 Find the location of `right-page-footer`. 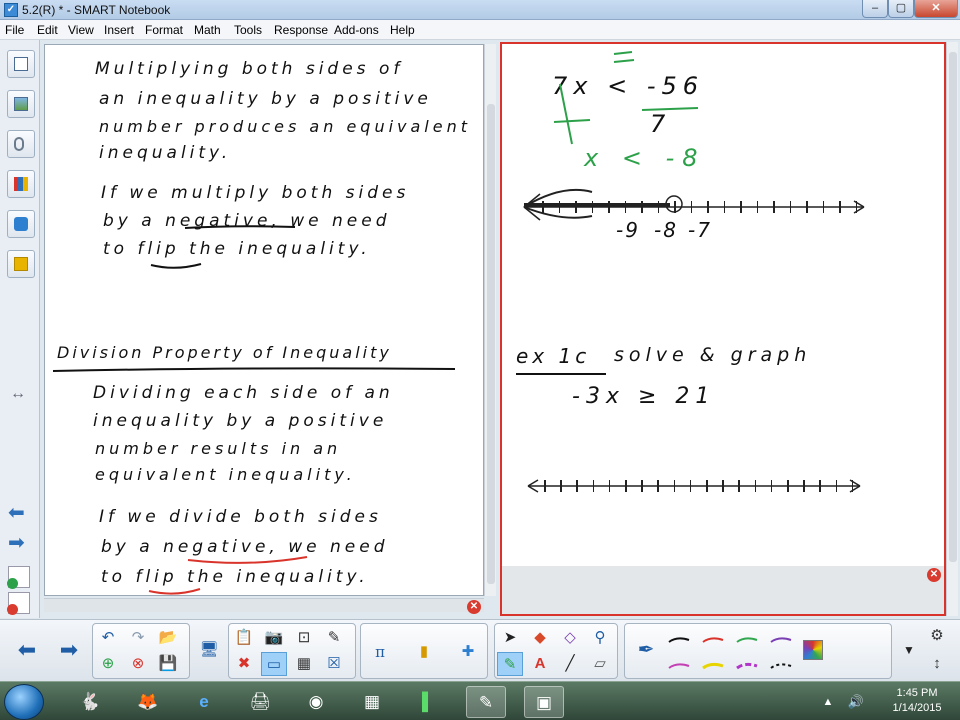

right-page-footer is located at coordinates (723, 590).